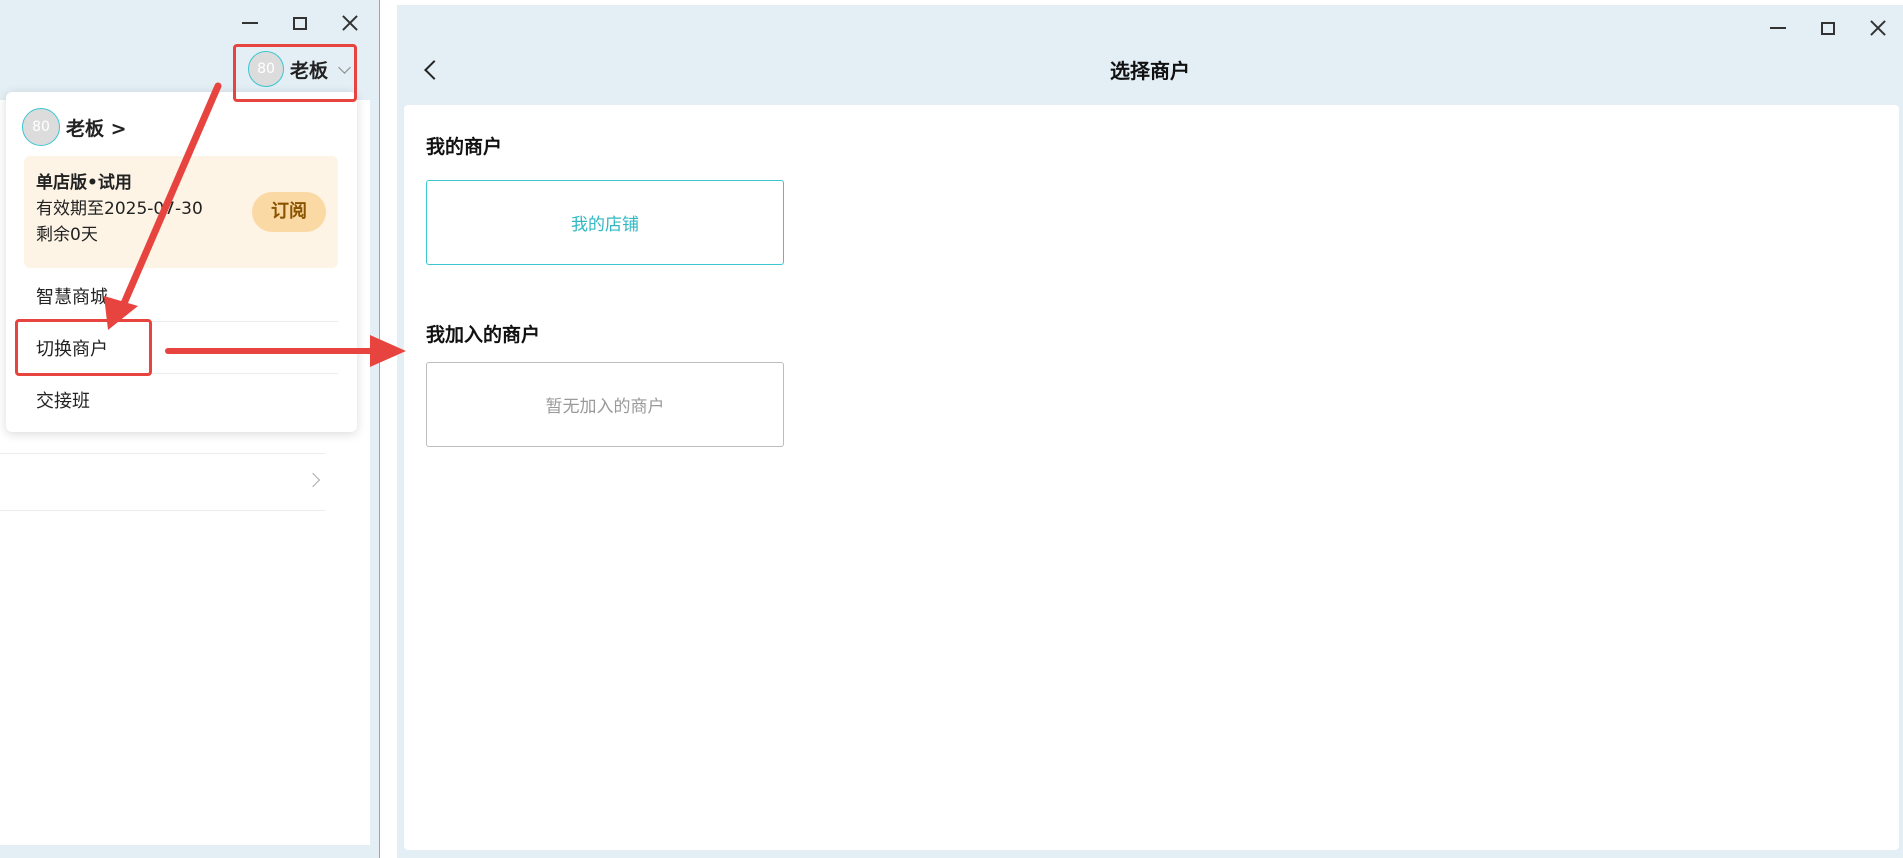  Describe the element at coordinates (41, 127) in the screenshot. I see `avatar: 80` at that location.